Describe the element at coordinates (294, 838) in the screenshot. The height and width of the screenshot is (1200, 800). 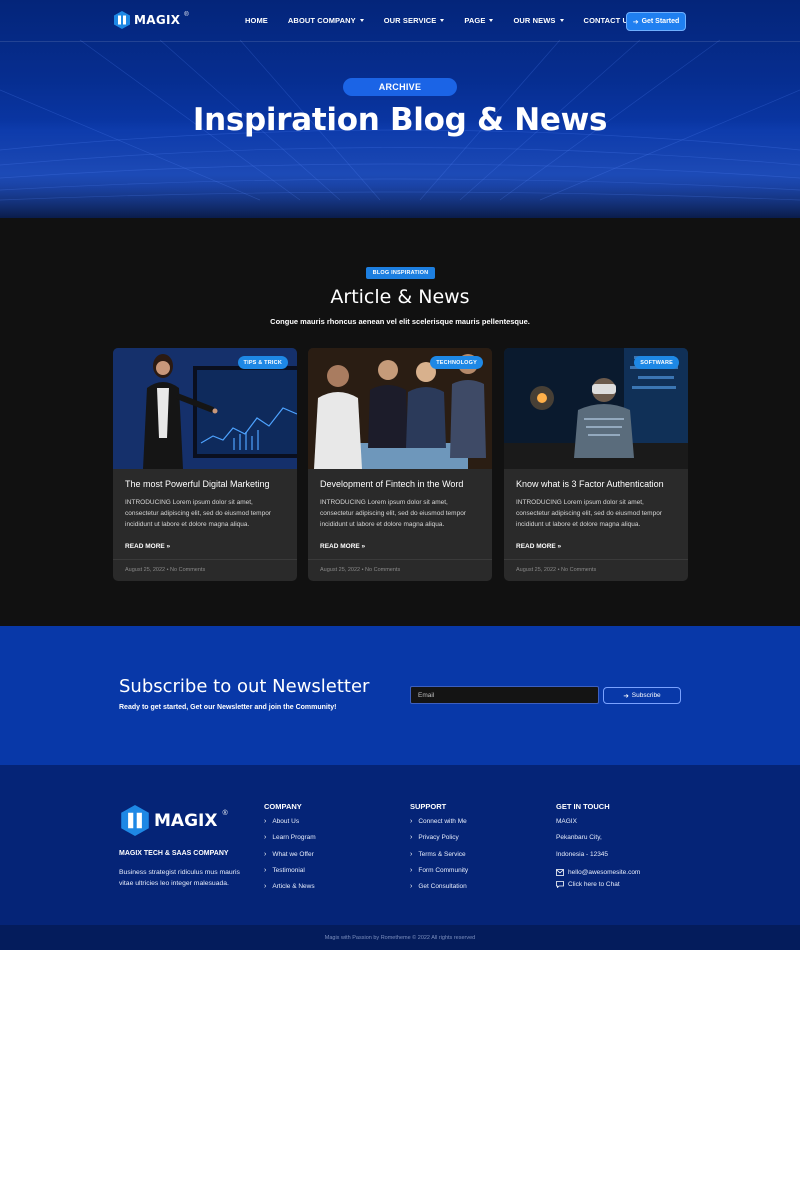
I see `link-label: Learn Program` at that location.